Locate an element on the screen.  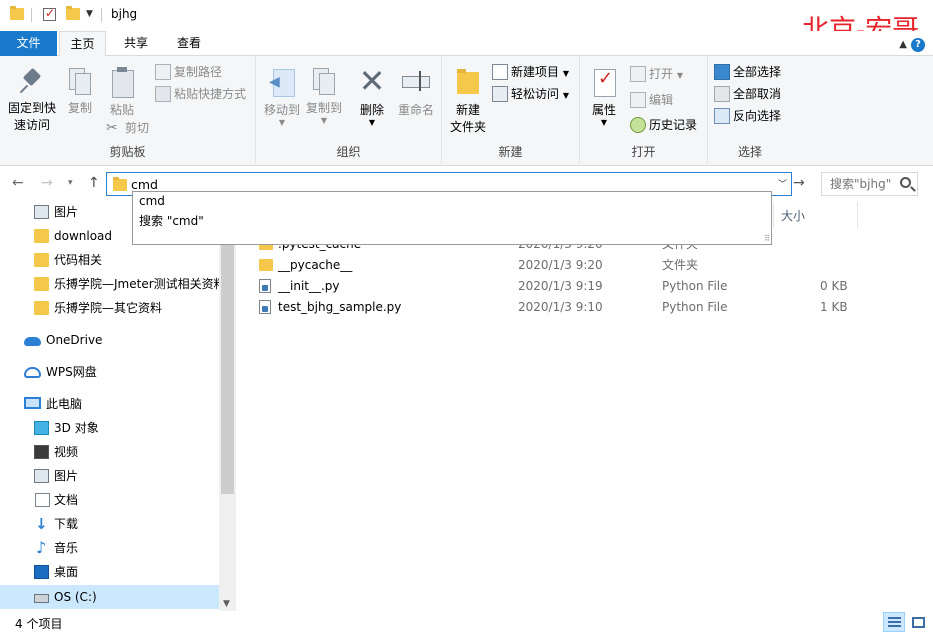
properties-check-icon is located at coordinates (49, 13).